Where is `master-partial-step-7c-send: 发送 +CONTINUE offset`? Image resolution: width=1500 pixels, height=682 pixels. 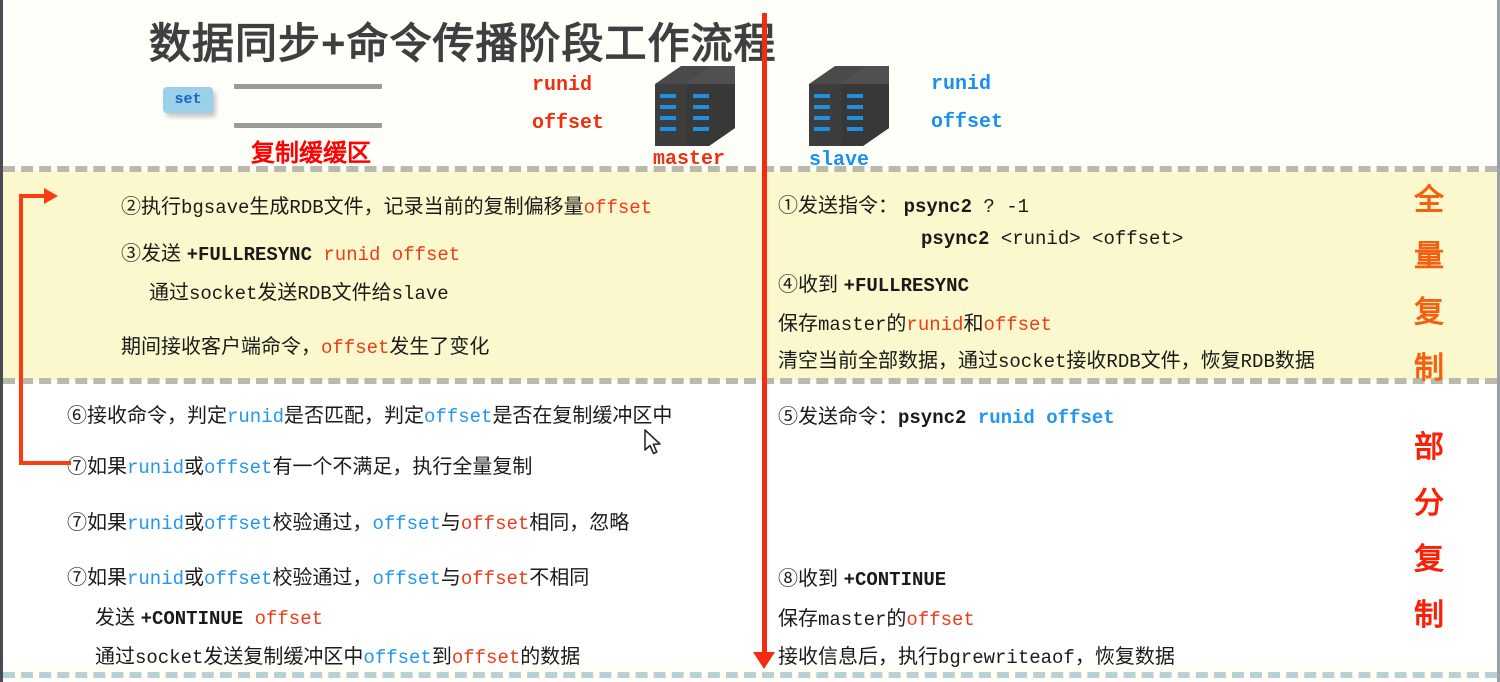
master-partial-step-7c-send: 发送 +CONTINUE offset is located at coordinates (209, 618).